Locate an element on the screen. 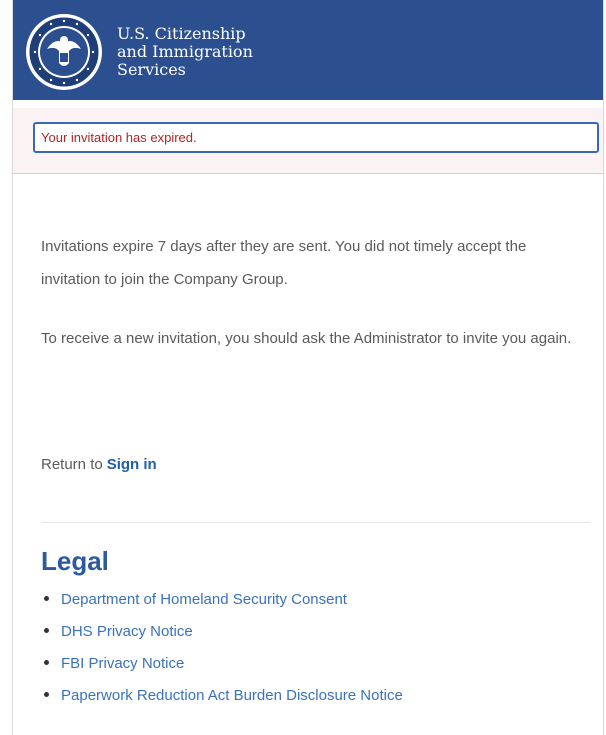 The width and height of the screenshot is (606, 735). agency-name-line2: and Immigration is located at coordinates (185, 51).